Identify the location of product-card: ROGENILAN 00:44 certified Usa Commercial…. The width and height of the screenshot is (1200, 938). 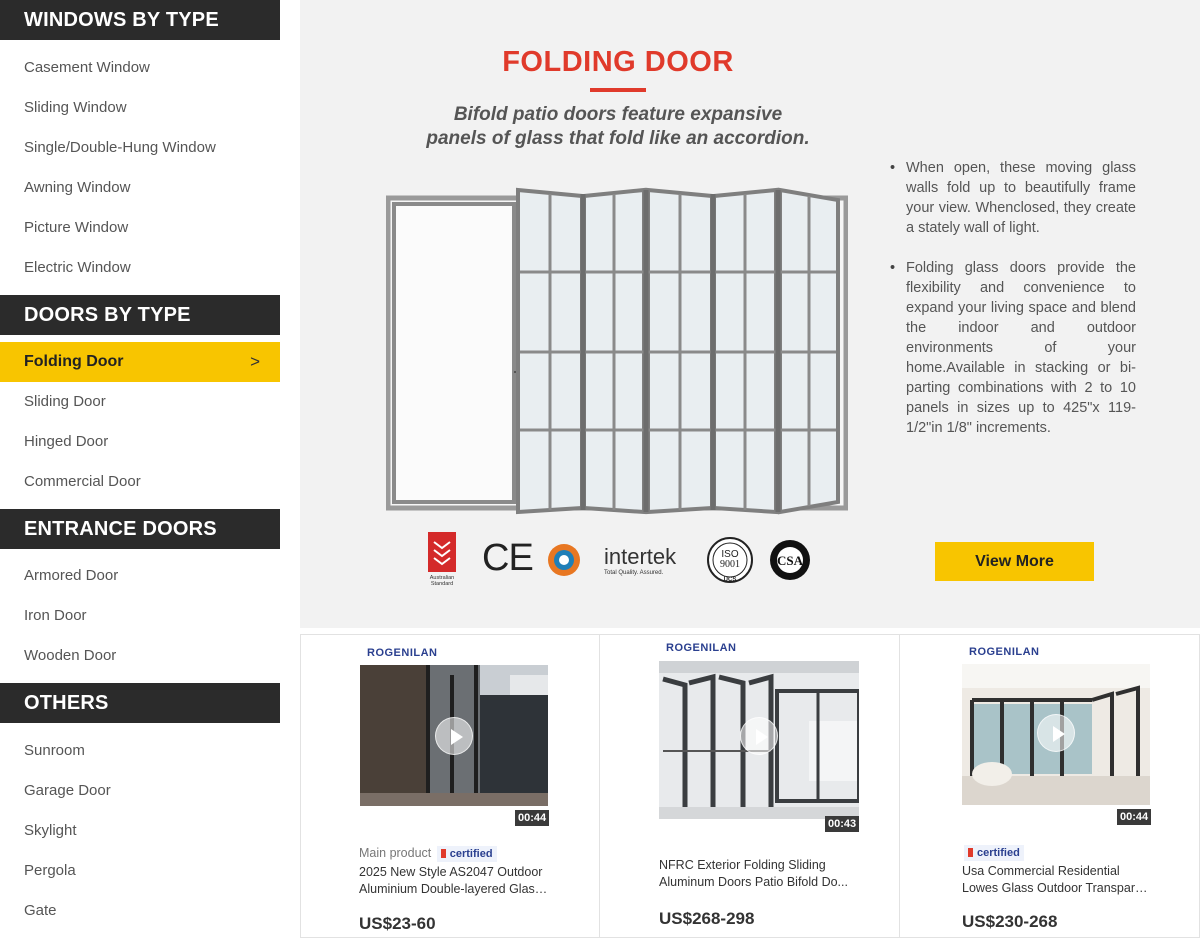
(1049, 786).